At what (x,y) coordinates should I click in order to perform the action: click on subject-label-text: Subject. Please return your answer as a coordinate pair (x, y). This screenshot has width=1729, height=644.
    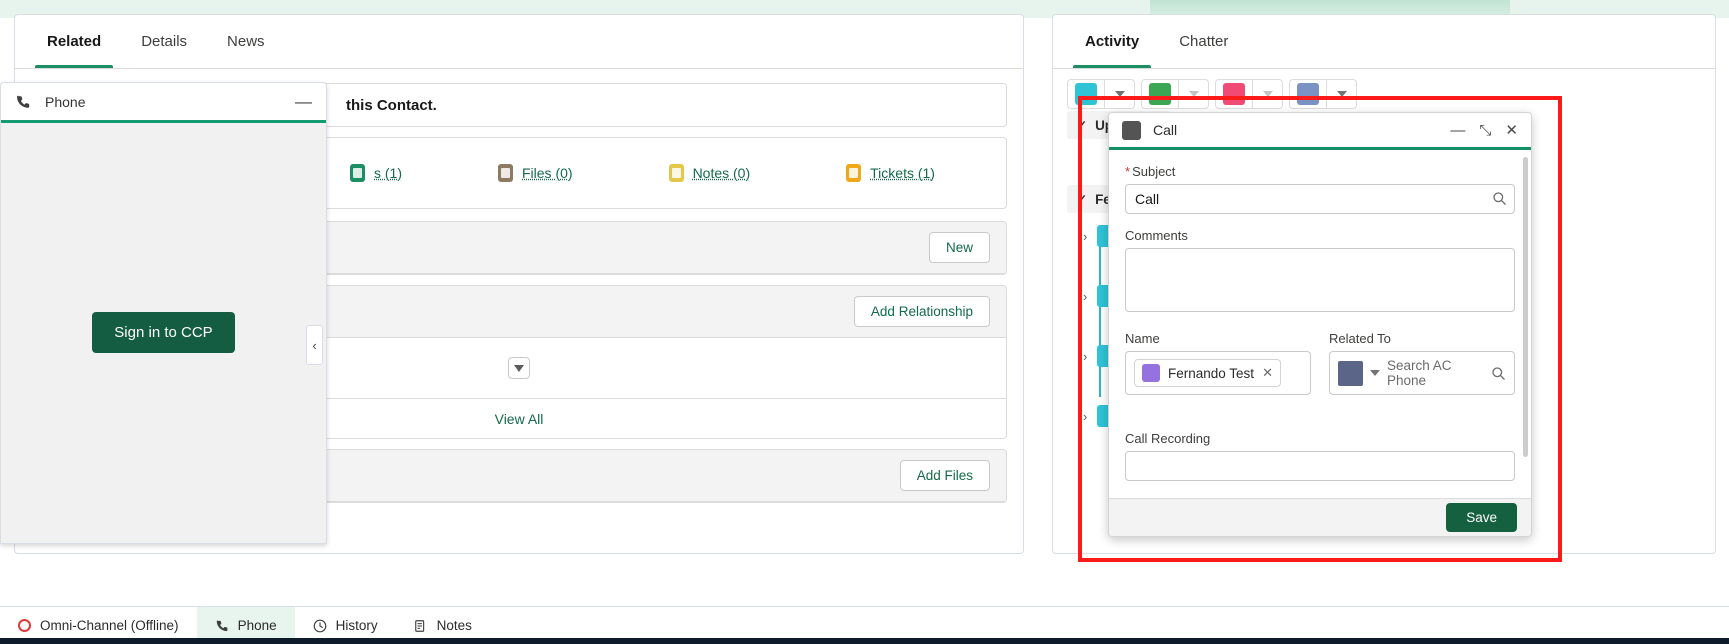
    Looking at the image, I should click on (1154, 171).